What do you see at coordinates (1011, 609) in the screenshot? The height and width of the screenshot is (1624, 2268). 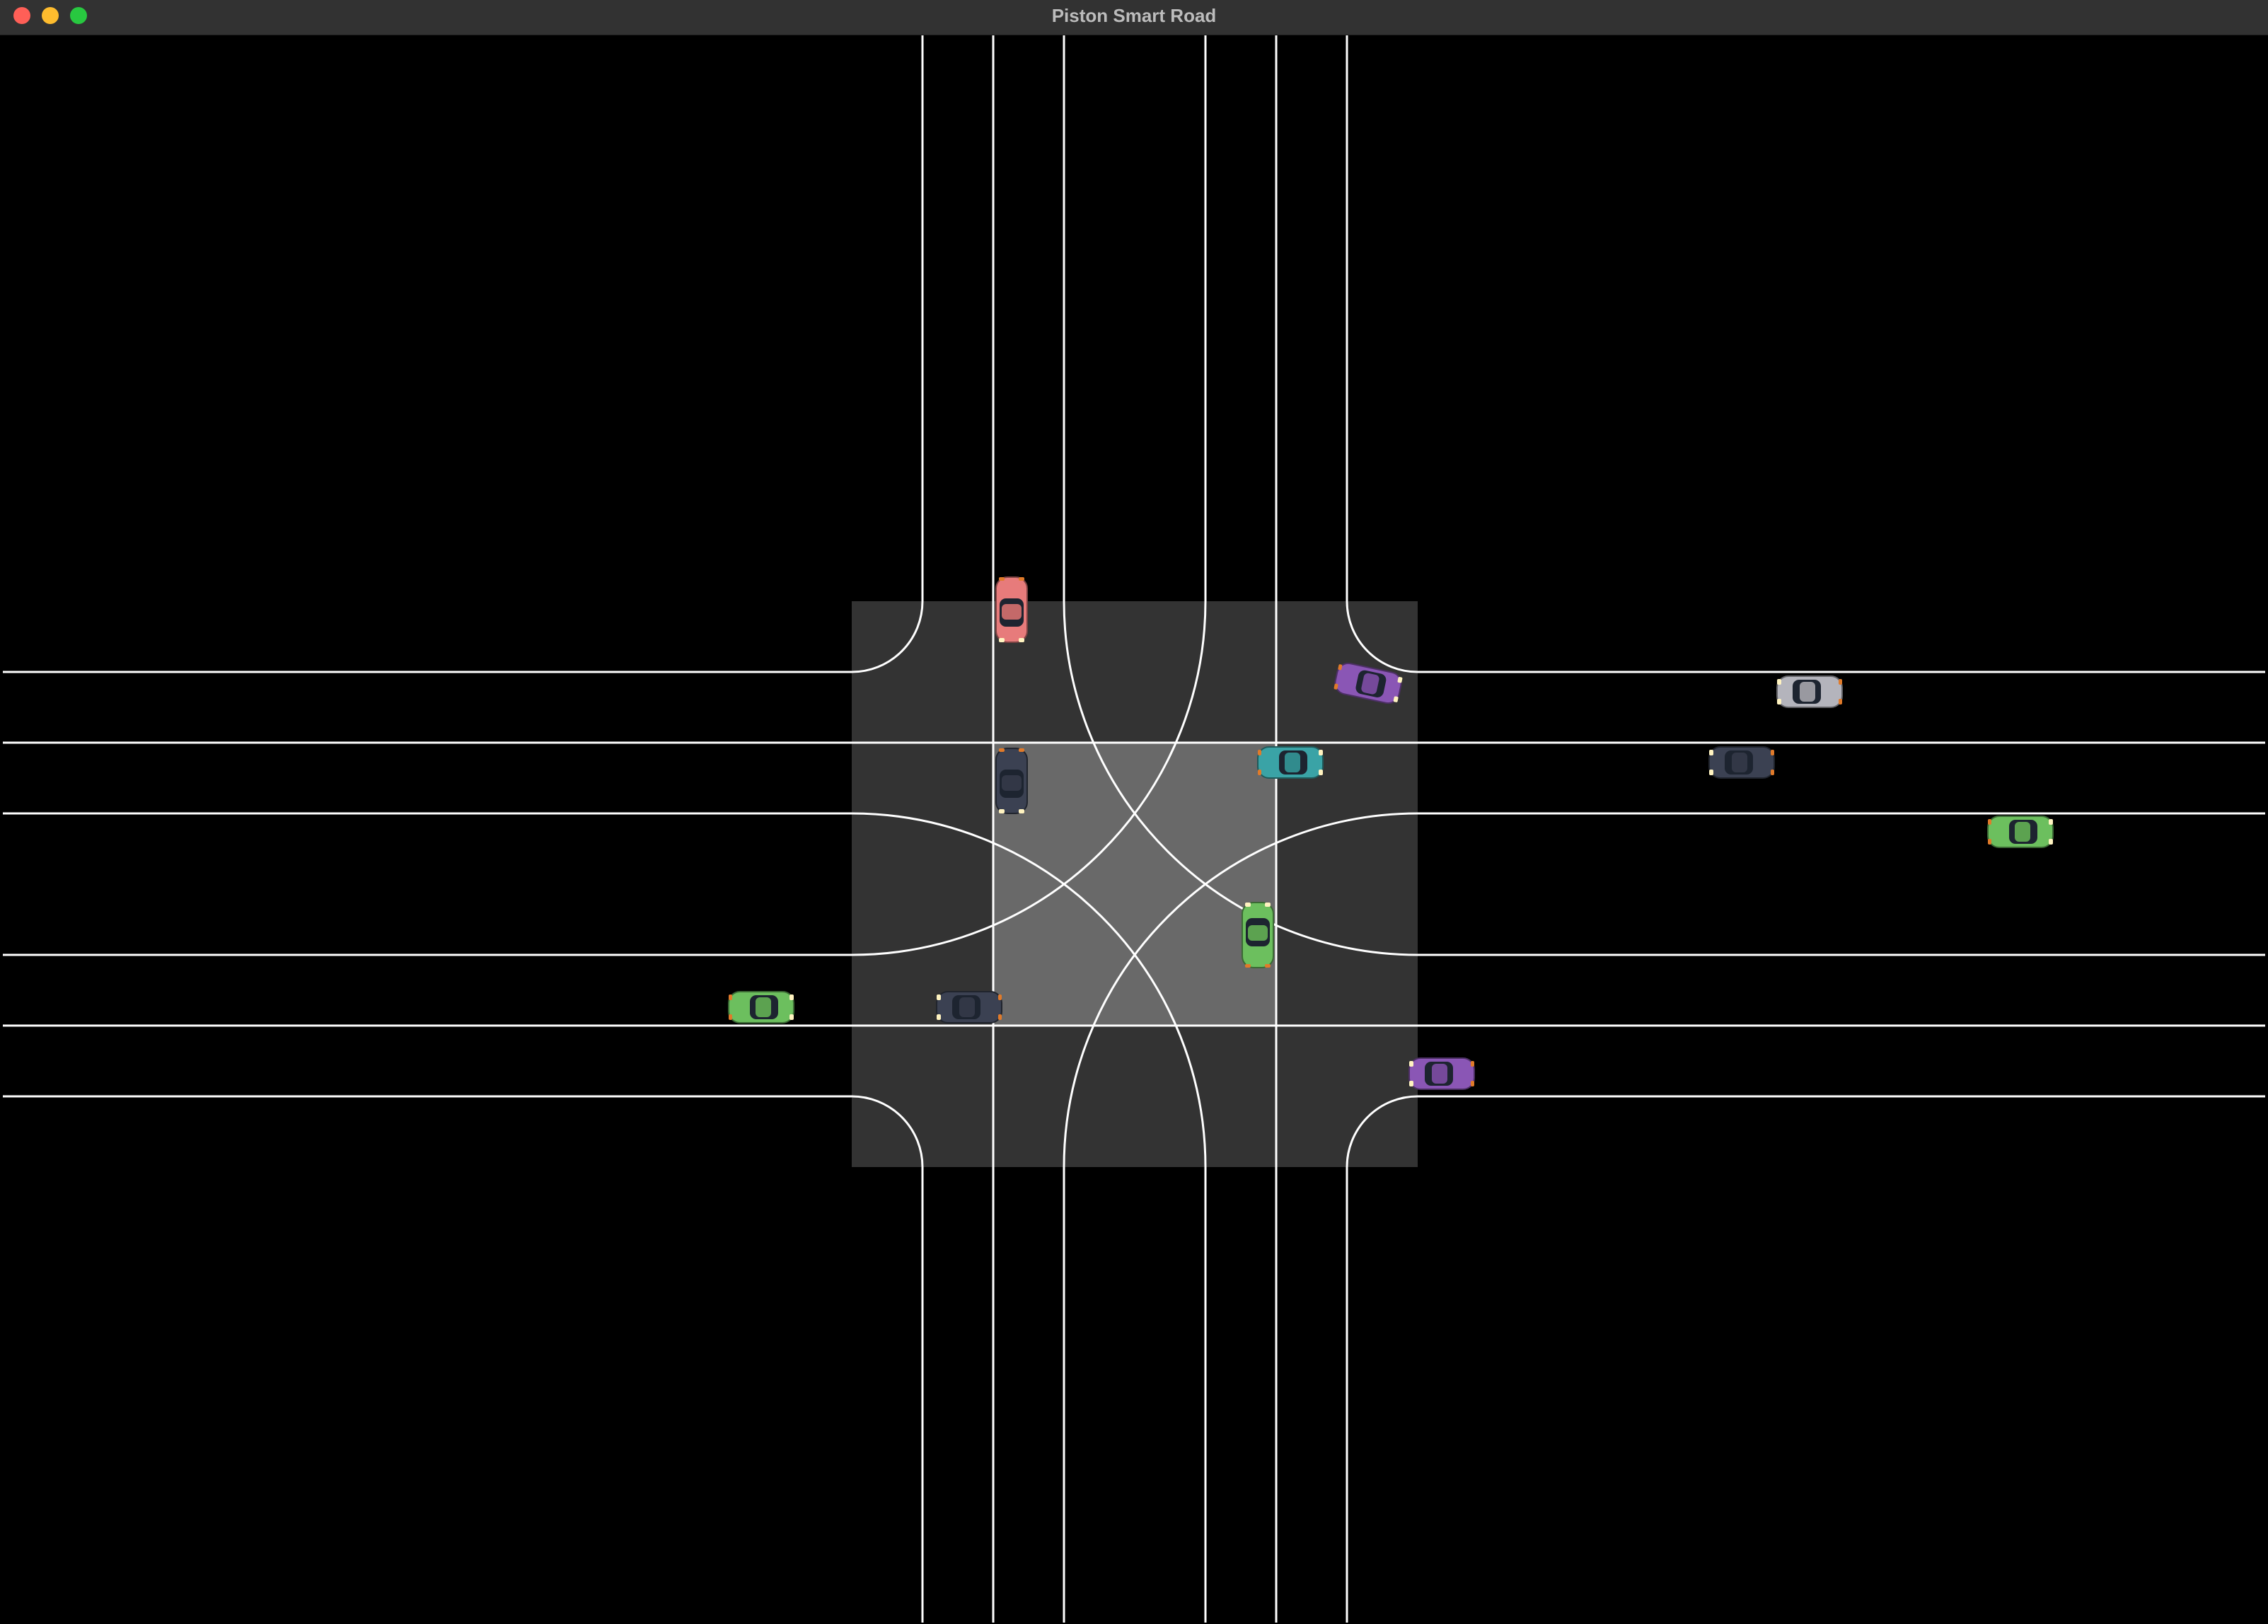 I see `car-red-north-vehicle` at bounding box center [1011, 609].